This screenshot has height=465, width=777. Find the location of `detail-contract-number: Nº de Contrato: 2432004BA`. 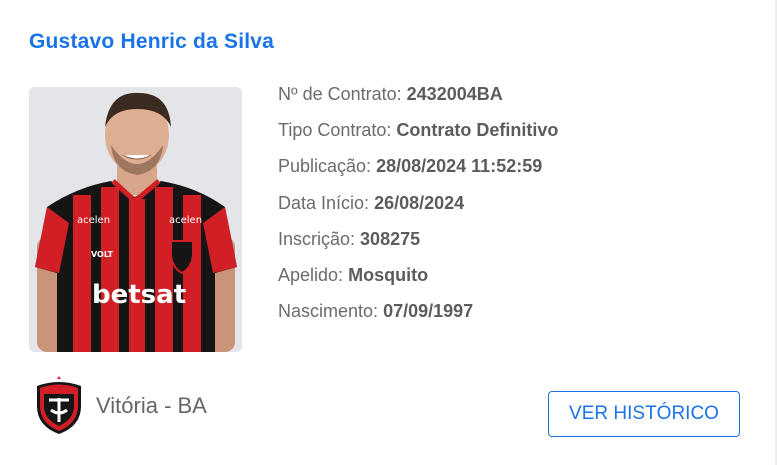

detail-contract-number: Nº de Contrato: 2432004BA is located at coordinates (418, 98).